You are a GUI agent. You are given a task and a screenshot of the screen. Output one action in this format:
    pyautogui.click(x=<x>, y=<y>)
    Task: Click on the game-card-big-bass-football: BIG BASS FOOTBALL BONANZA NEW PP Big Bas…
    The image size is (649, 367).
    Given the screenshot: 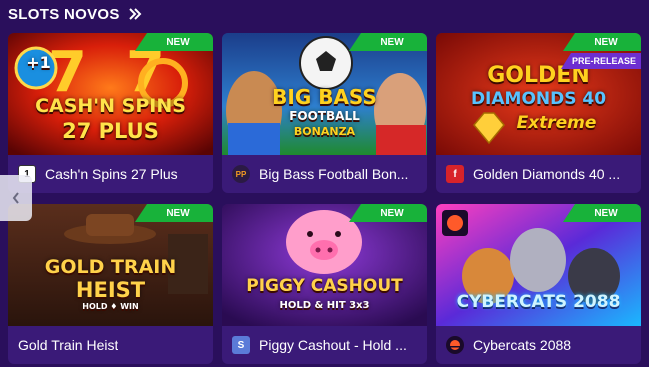 What is the action you would take?
    pyautogui.click(x=324, y=113)
    